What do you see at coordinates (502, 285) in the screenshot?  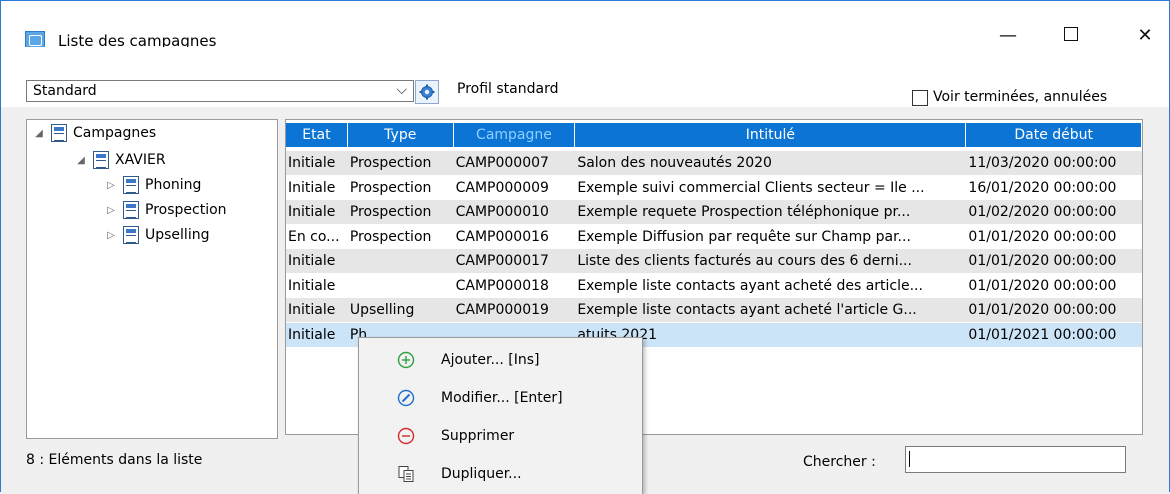 I see `cell-campagne: CAMP000018` at bounding box center [502, 285].